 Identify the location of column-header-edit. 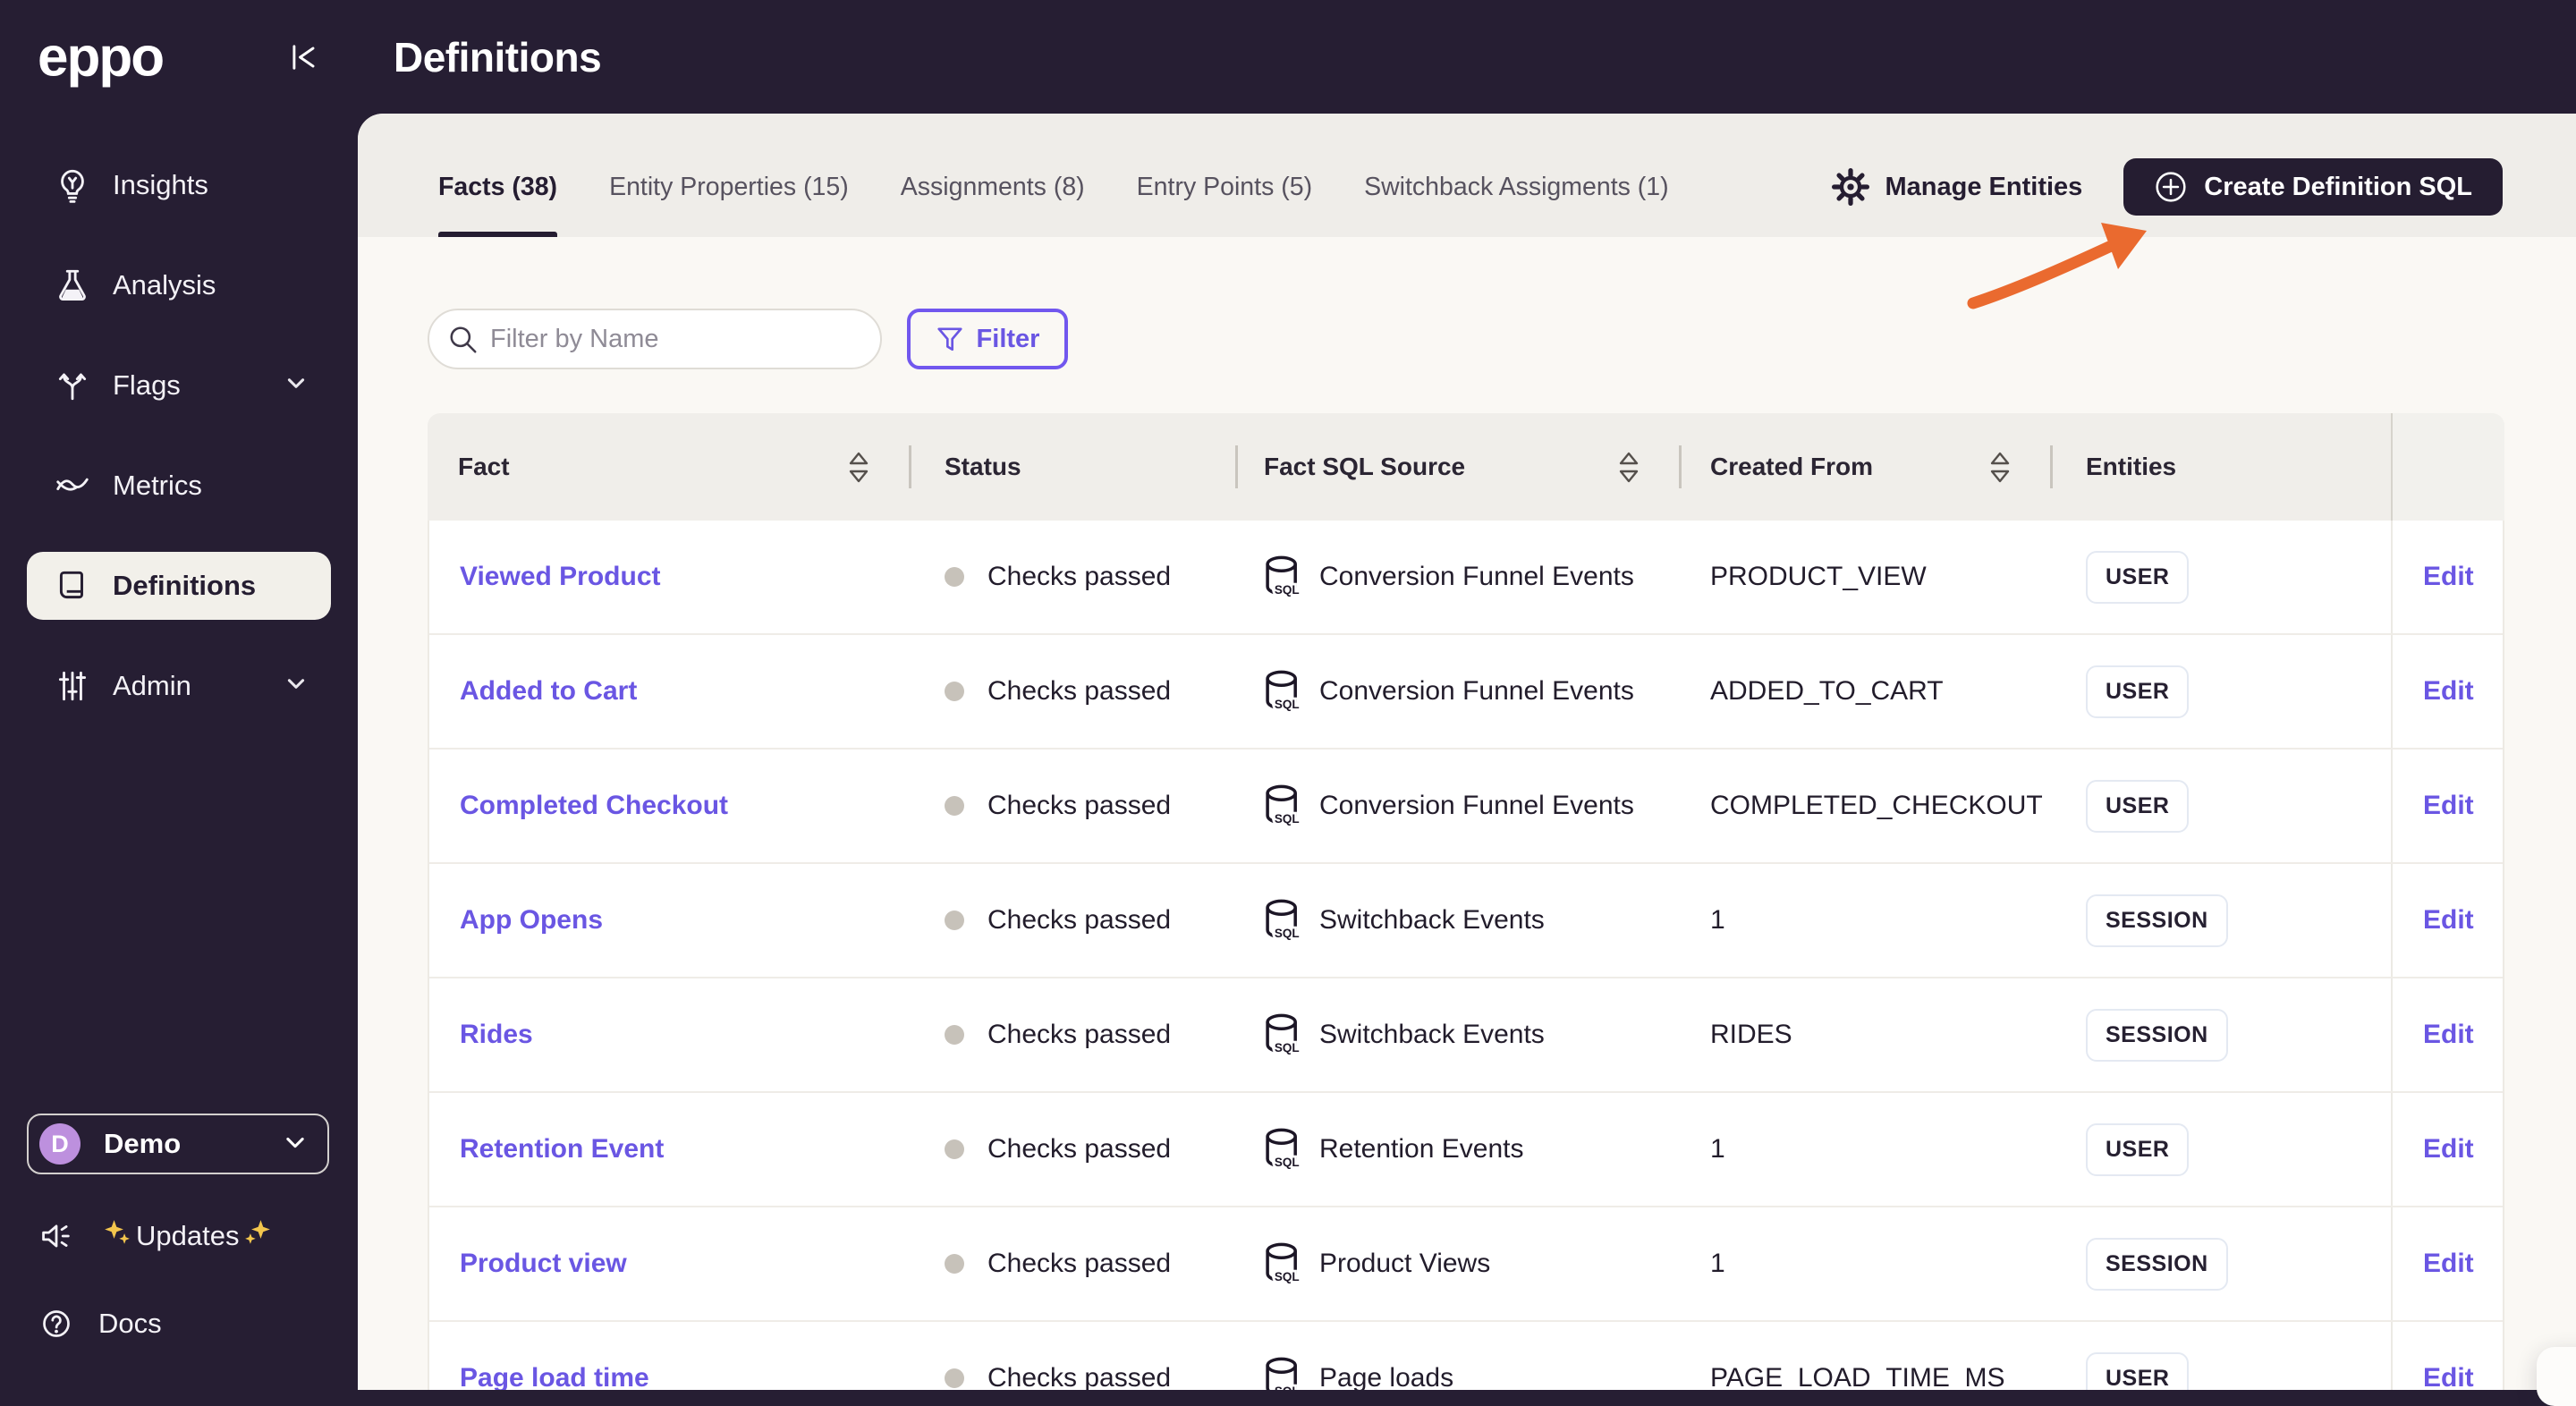
(2447, 467).